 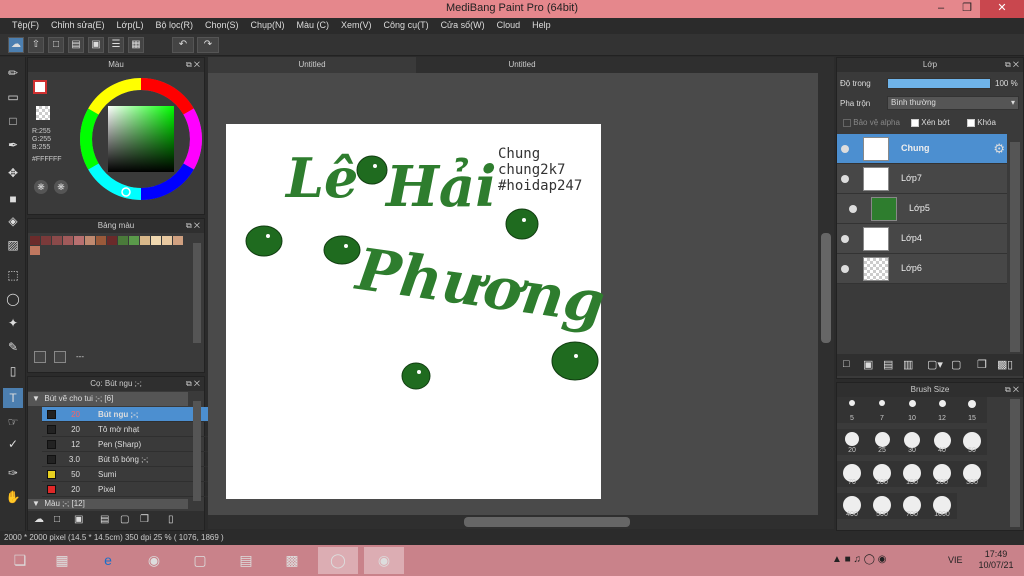 I want to click on new-1bit-layer-icon: ▥, so click(x=908, y=364).